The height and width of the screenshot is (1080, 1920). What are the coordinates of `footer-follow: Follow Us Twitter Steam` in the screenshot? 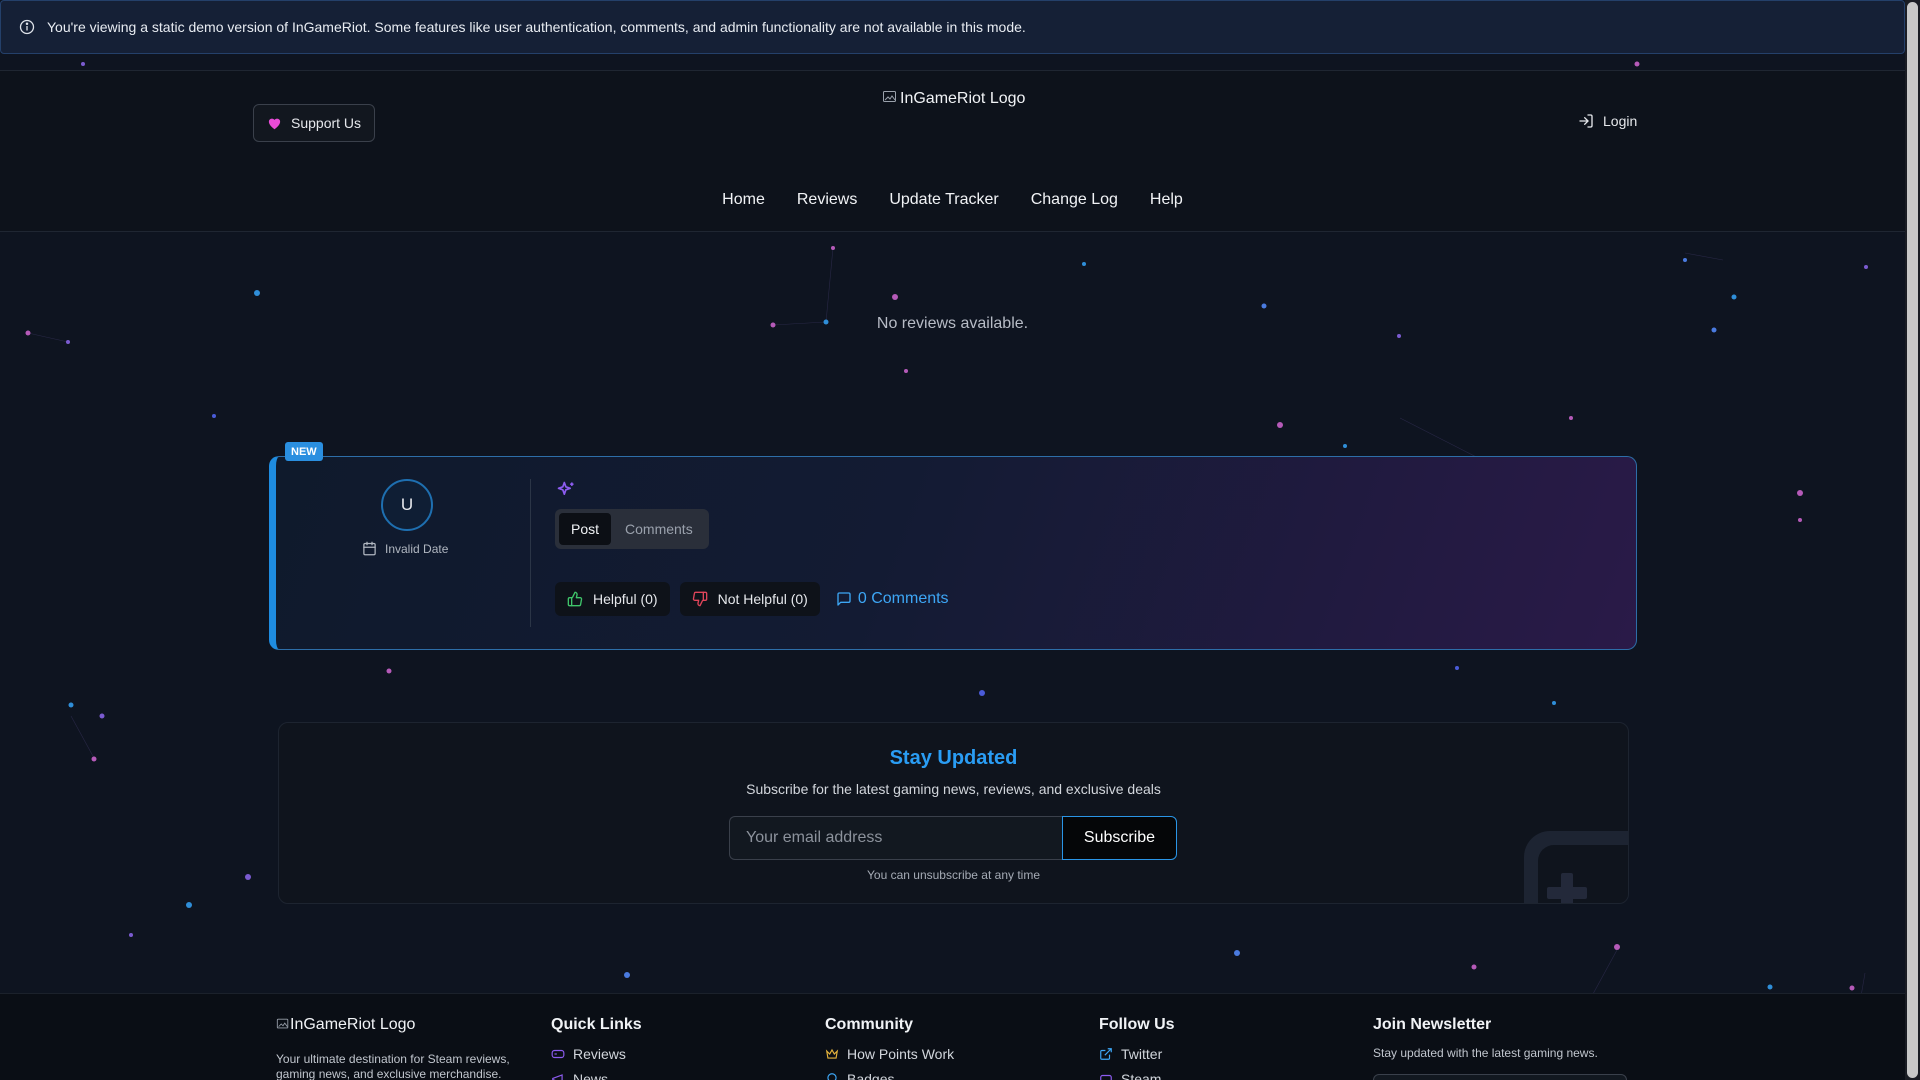 It's located at (1137, 1048).